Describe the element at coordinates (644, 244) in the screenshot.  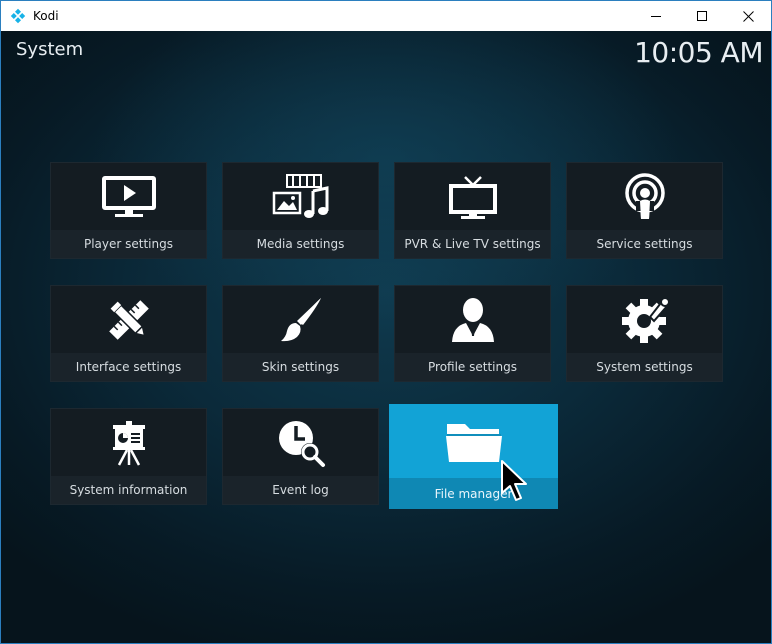
I see `tile-label: Service settings` at that location.